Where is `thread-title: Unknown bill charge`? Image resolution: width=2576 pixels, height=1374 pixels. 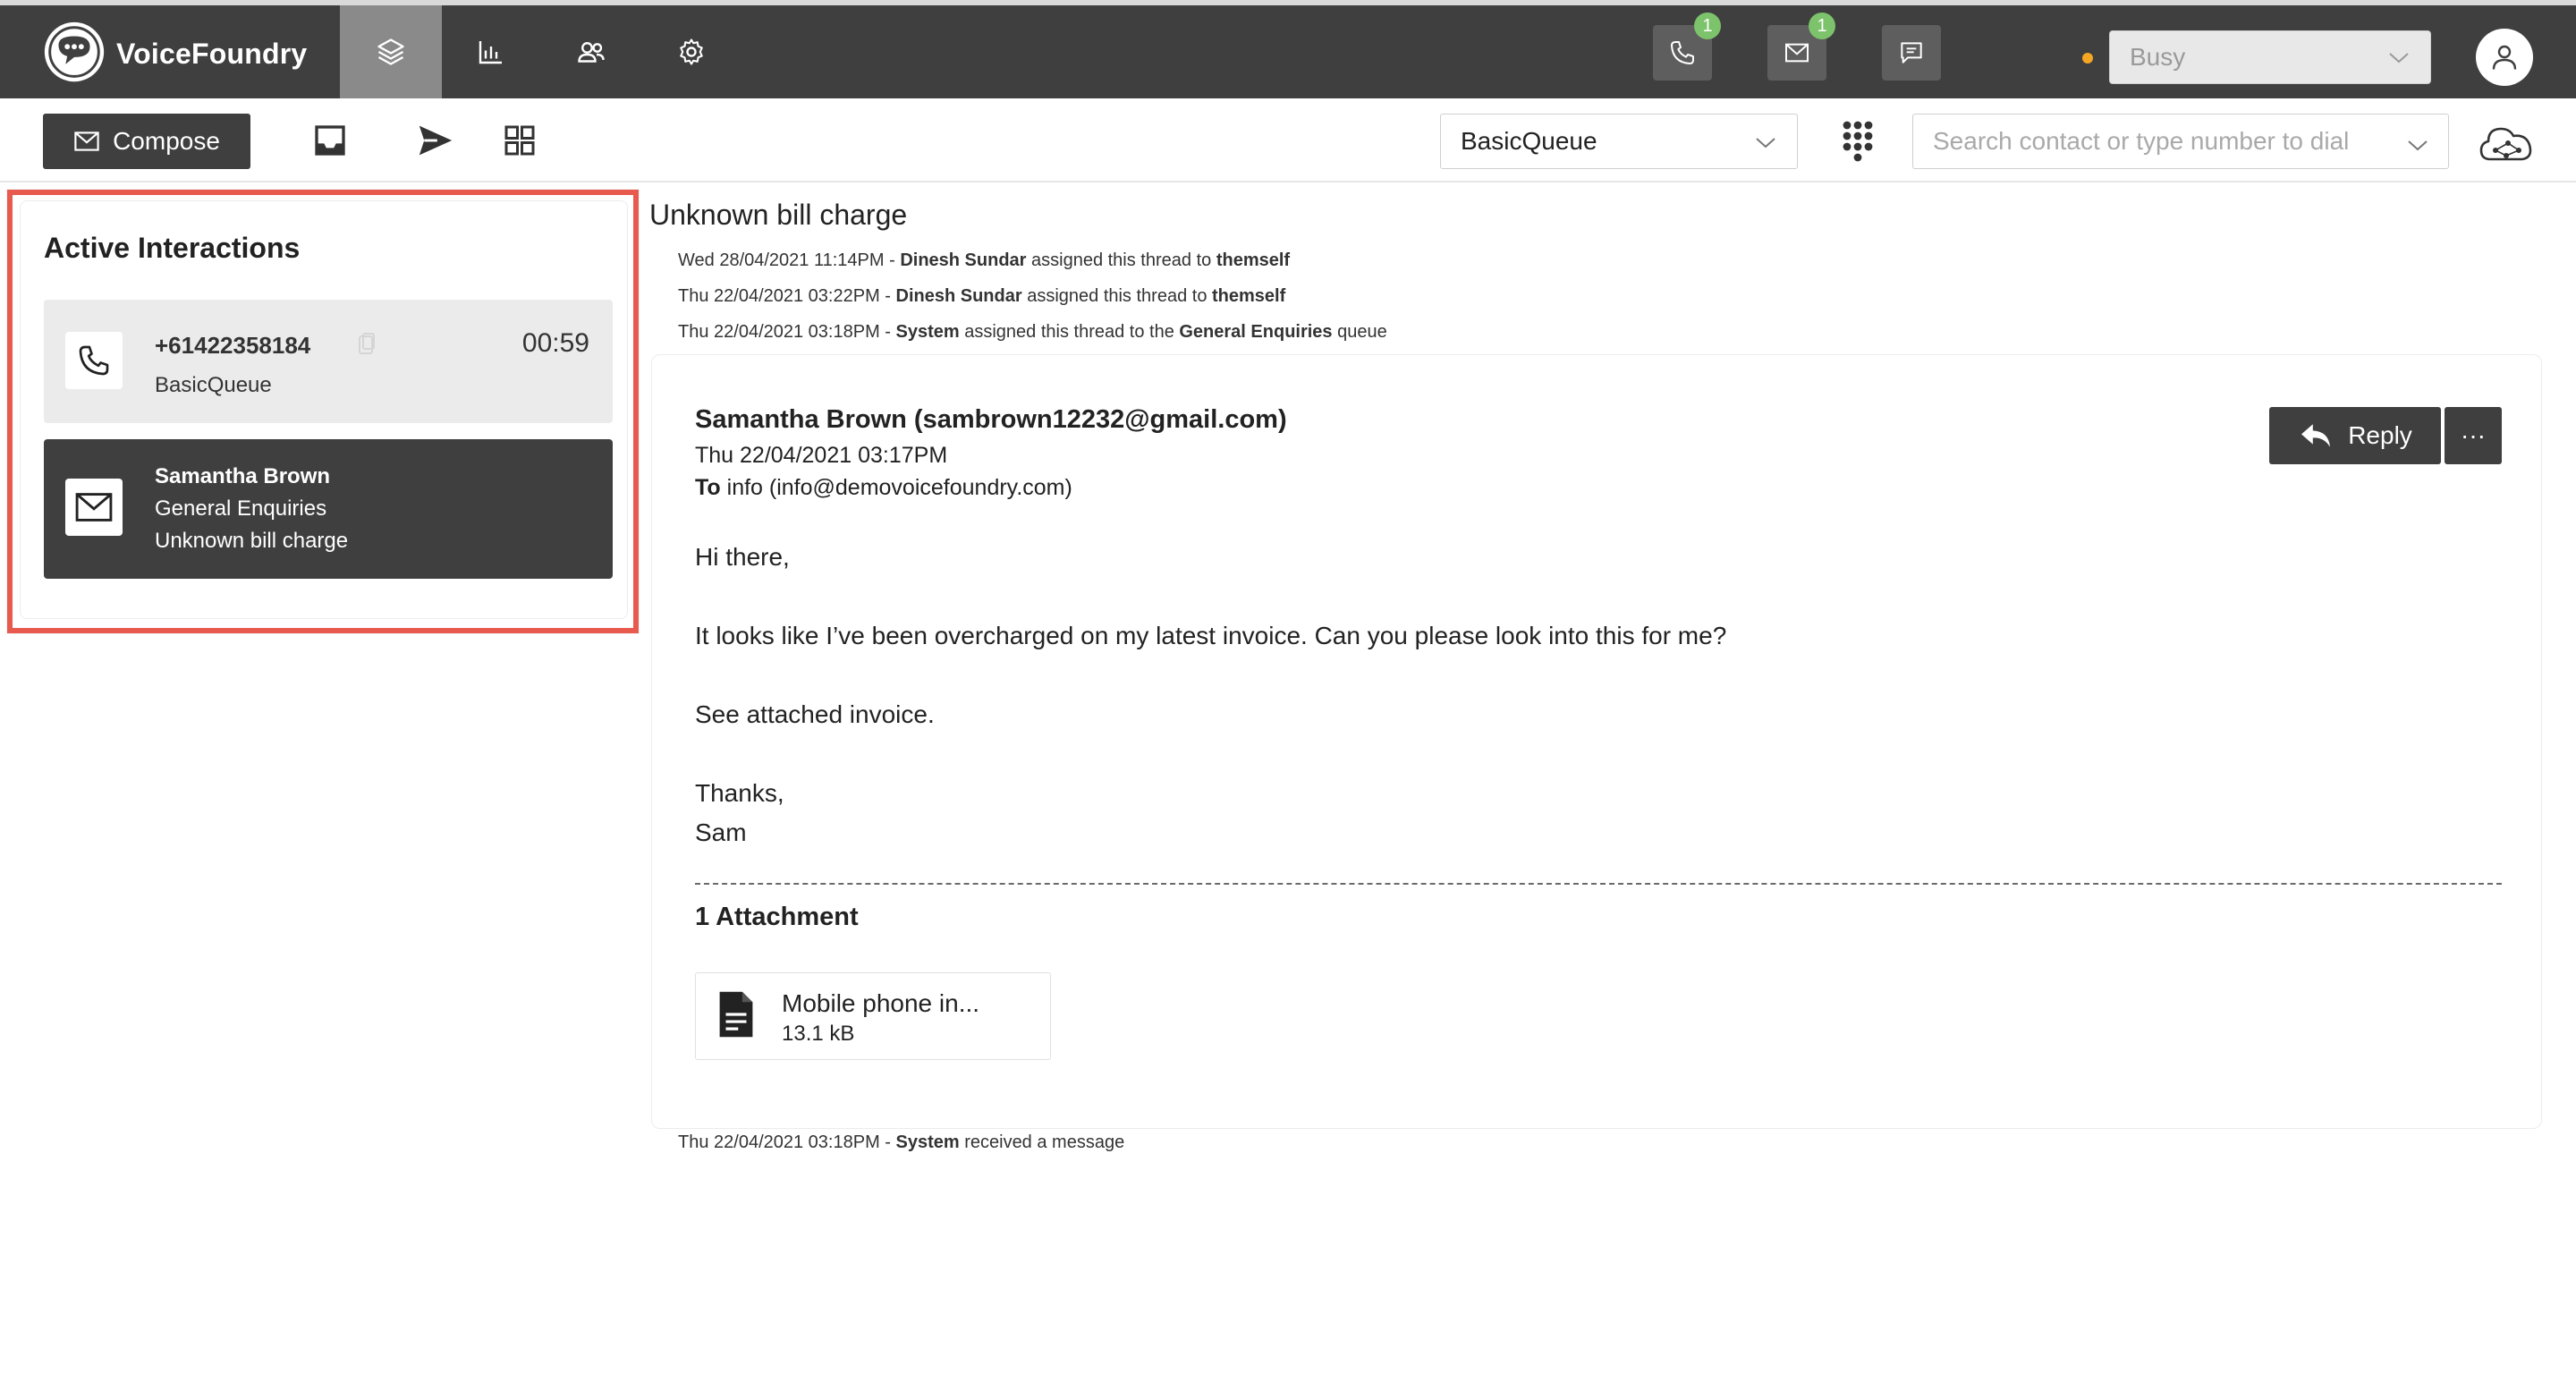
thread-title: Unknown bill charge is located at coordinates (778, 215).